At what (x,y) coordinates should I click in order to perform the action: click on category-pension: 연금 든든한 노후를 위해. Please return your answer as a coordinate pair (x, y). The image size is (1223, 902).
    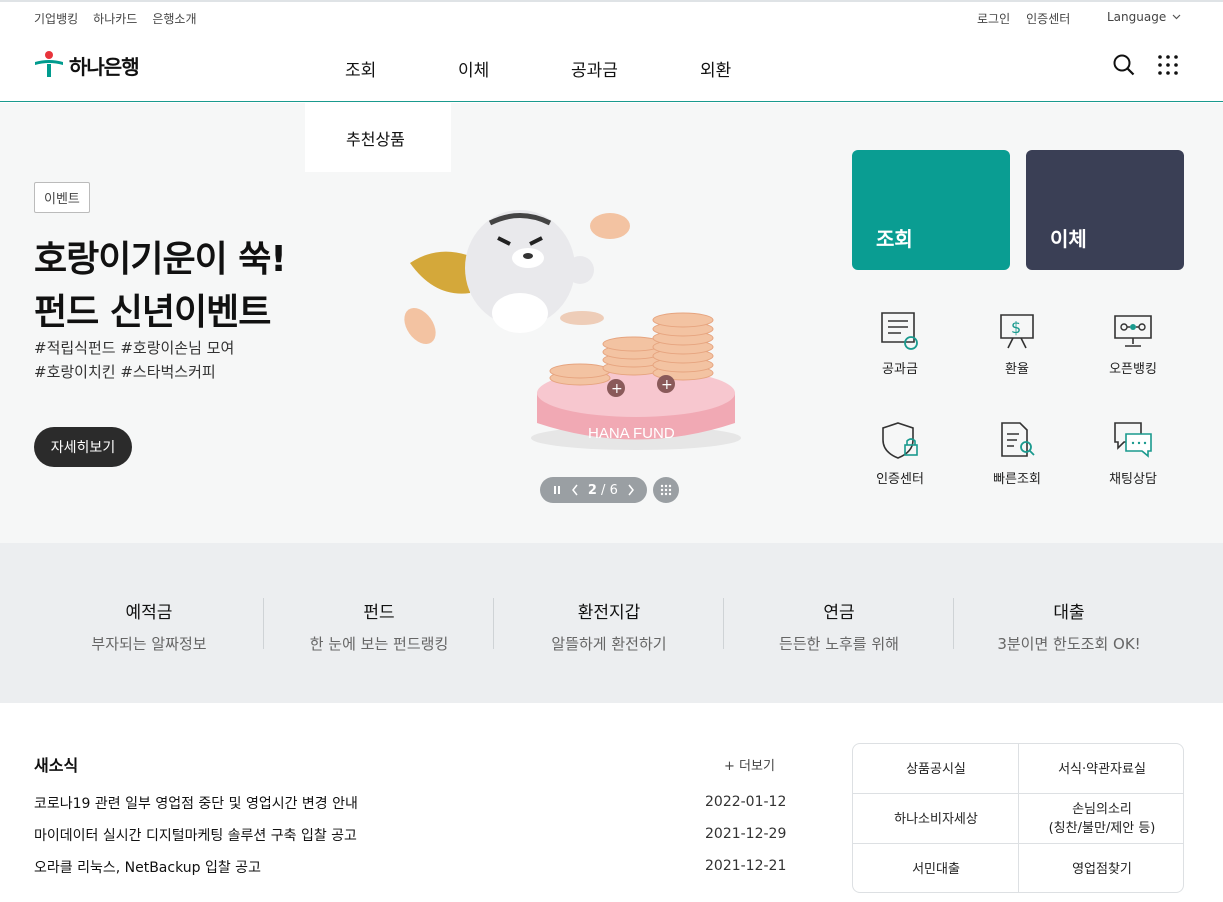
    Looking at the image, I should click on (839, 626).